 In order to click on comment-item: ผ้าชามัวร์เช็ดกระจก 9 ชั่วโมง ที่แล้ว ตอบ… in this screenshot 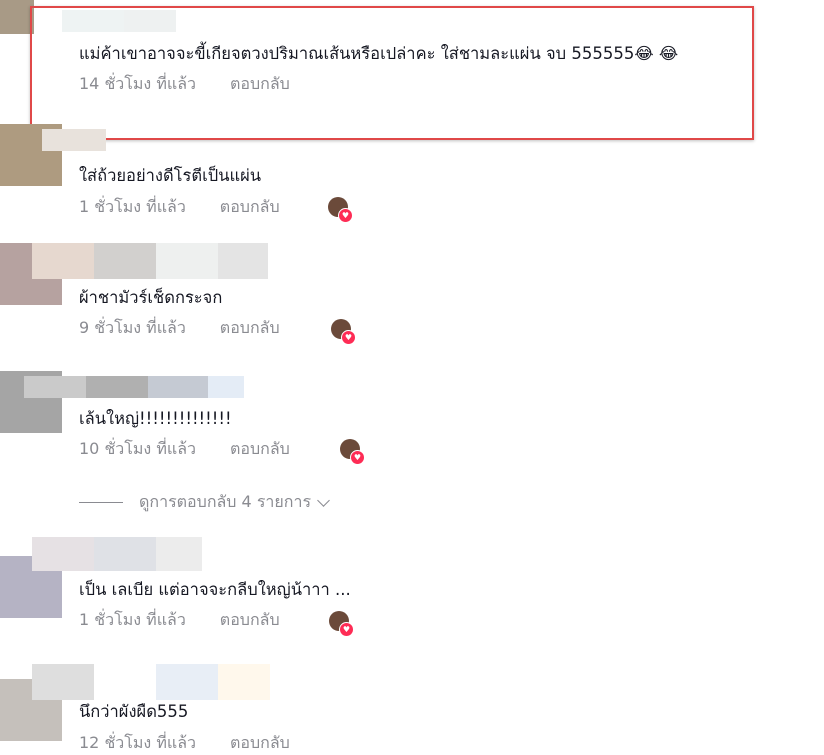, I will do `click(412, 294)`.